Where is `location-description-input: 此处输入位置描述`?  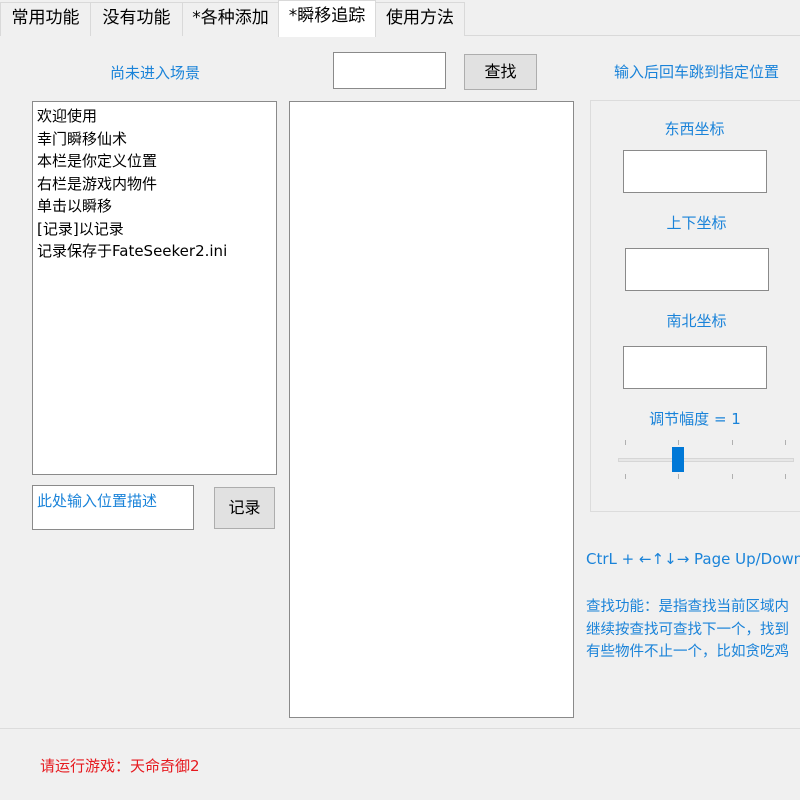
location-description-input: 此处输入位置描述 is located at coordinates (113, 507).